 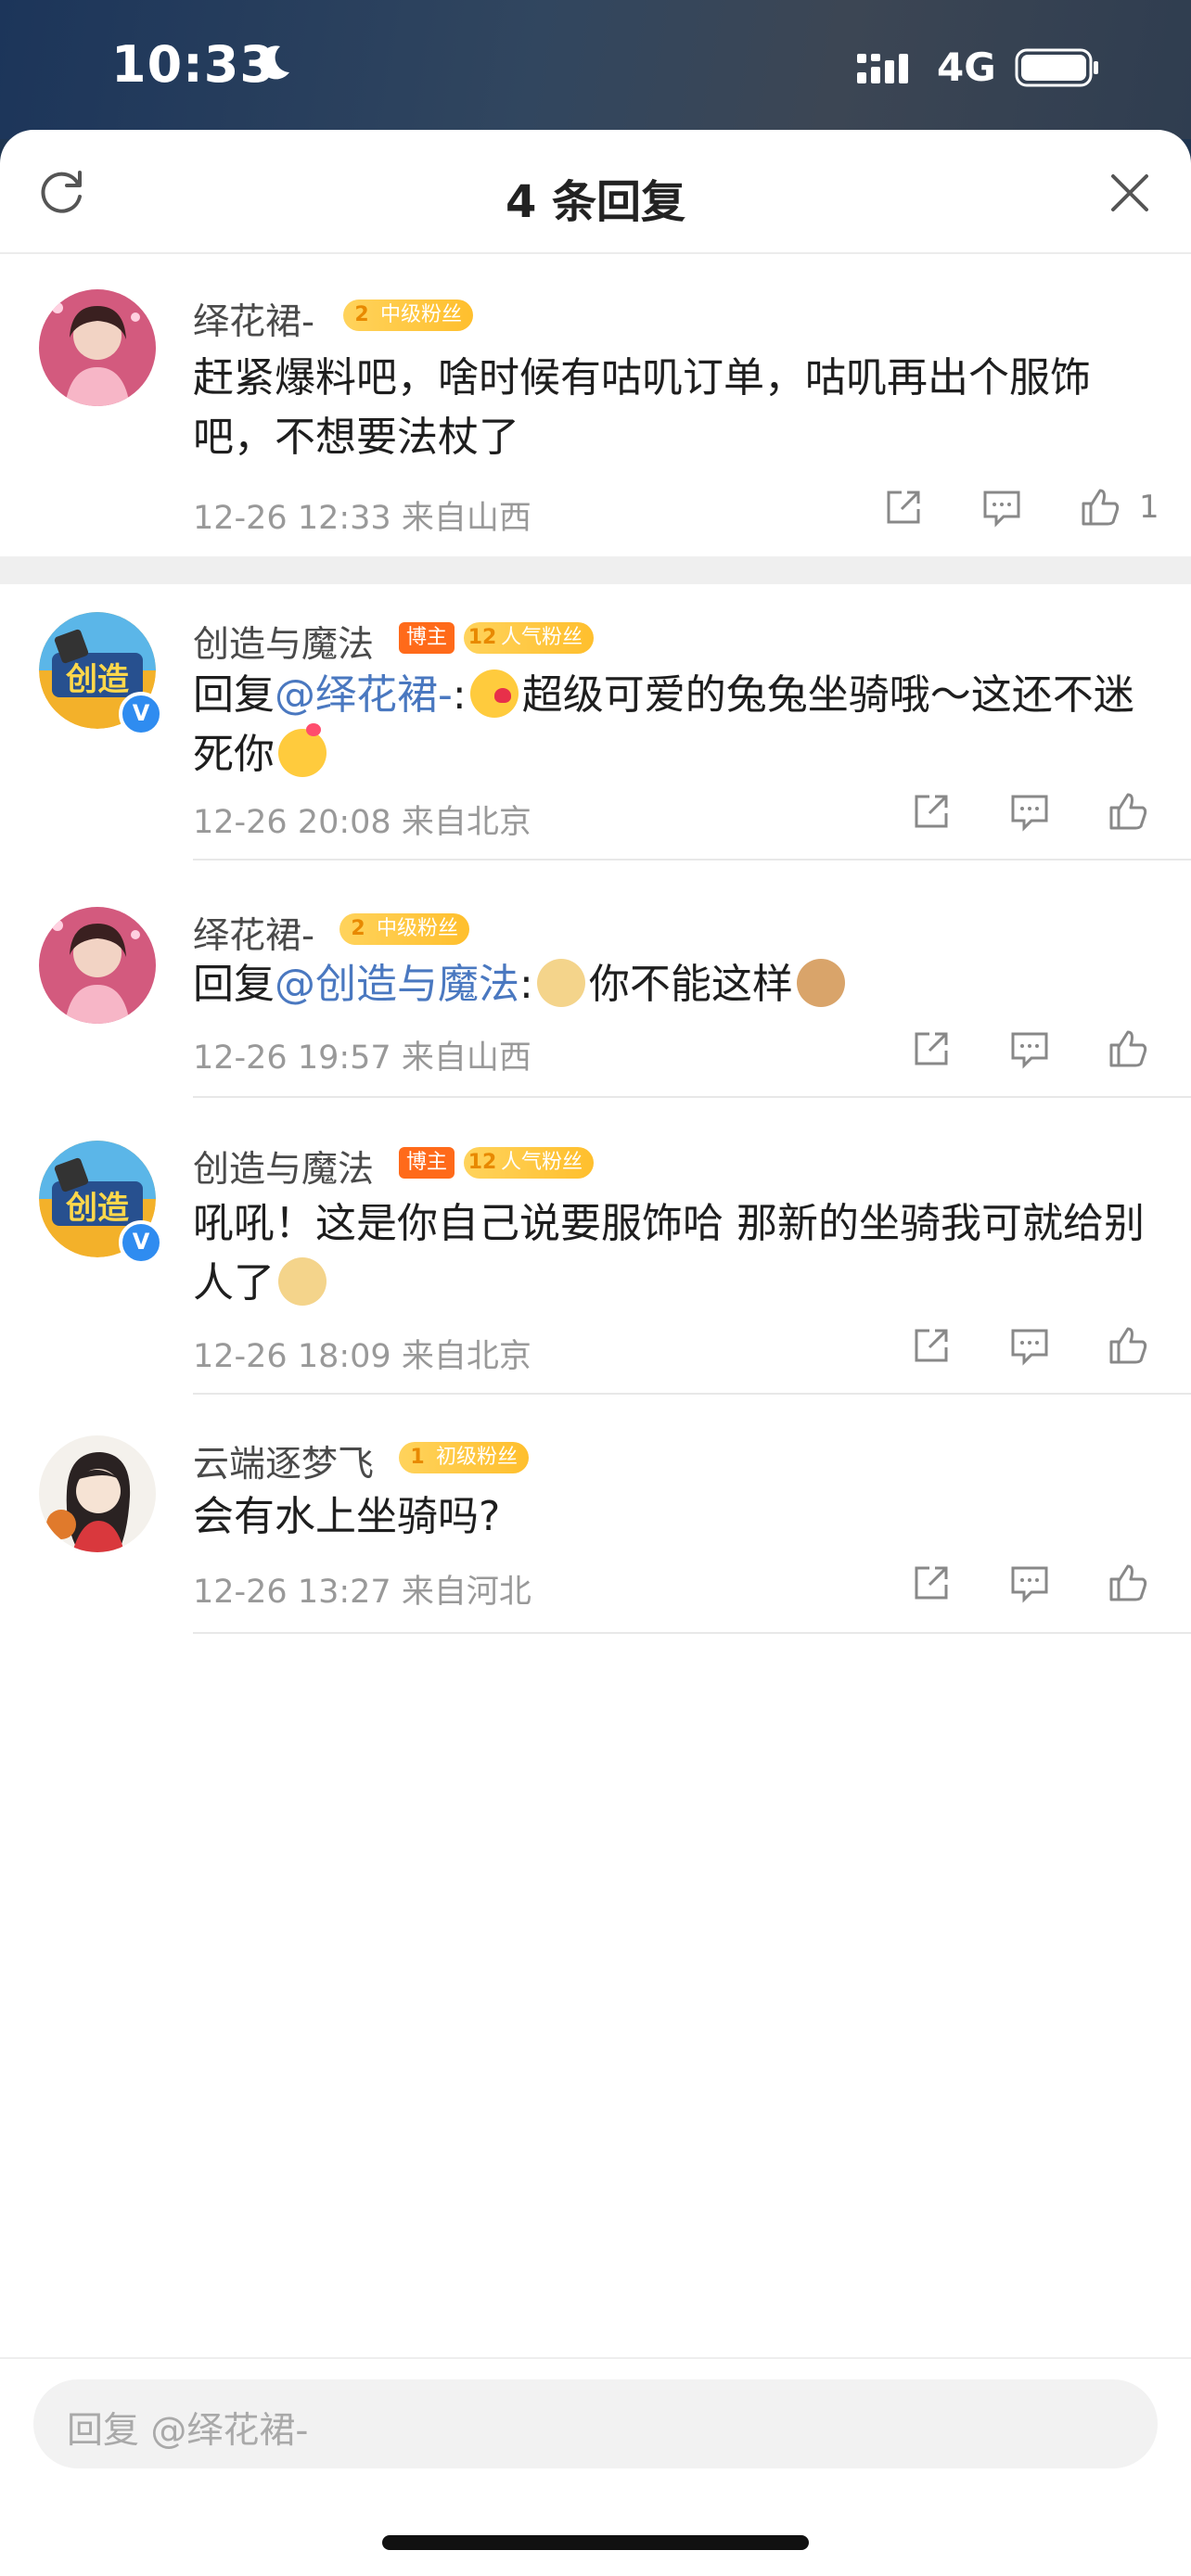 I want to click on kiss-emoji-icon, so click(x=494, y=694).